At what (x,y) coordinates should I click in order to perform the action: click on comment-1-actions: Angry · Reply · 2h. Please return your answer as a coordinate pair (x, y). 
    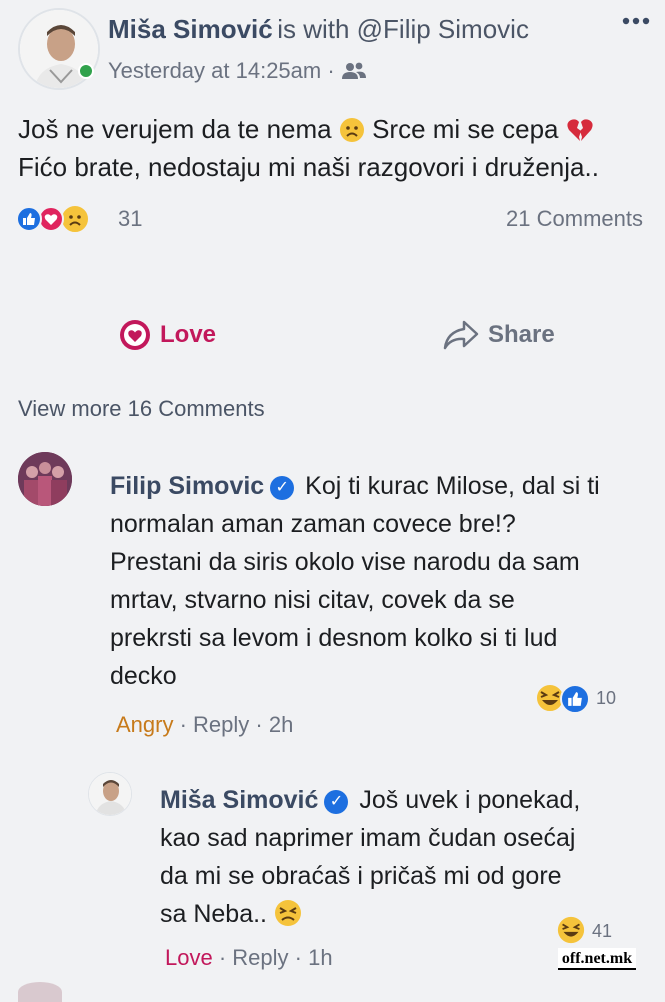
    Looking at the image, I should click on (205, 724).